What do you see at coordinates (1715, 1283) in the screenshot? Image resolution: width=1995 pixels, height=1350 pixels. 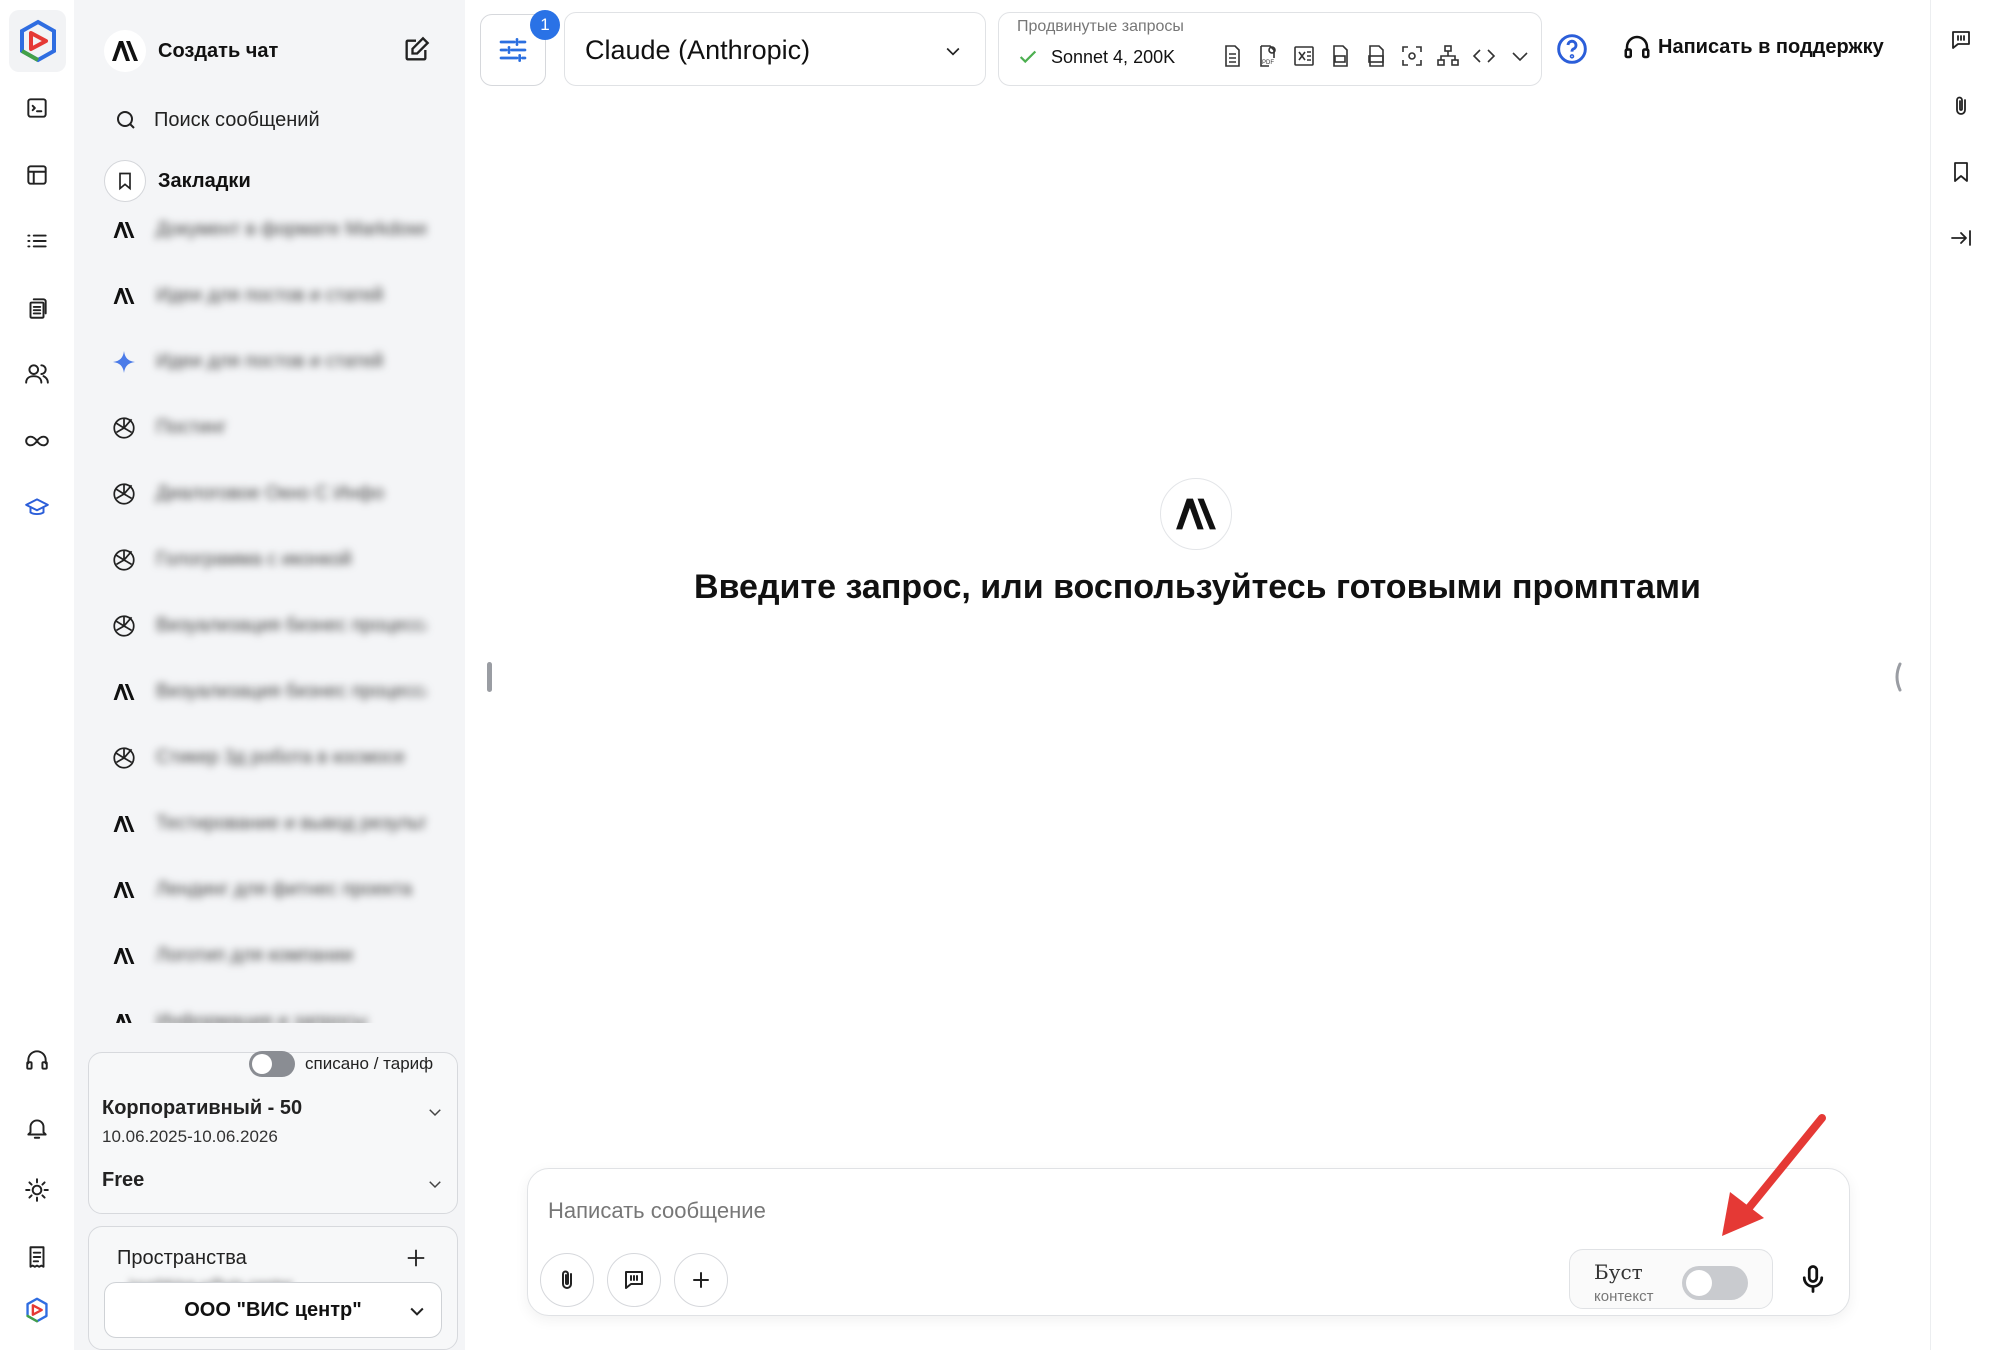 I see `boost-switch` at bounding box center [1715, 1283].